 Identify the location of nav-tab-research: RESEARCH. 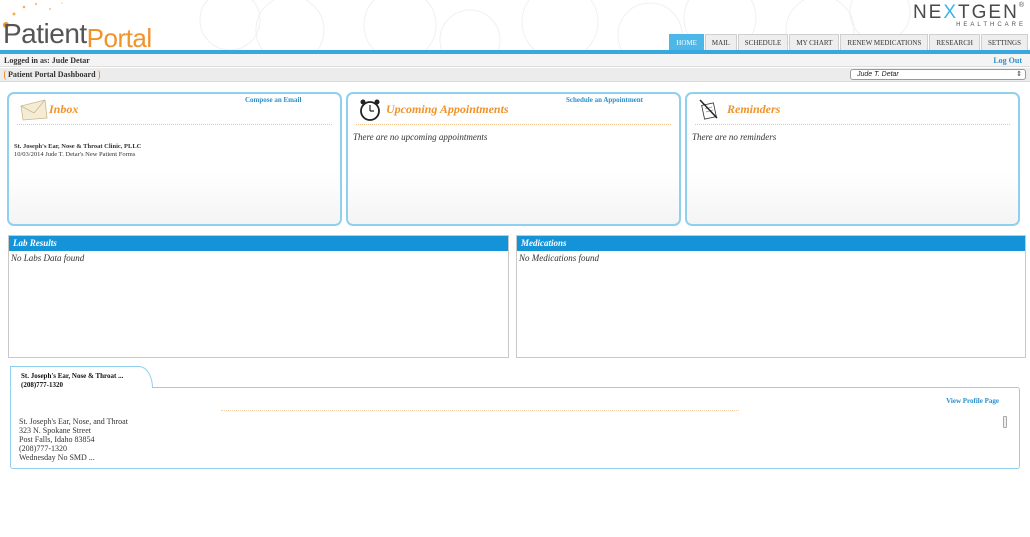
(954, 42).